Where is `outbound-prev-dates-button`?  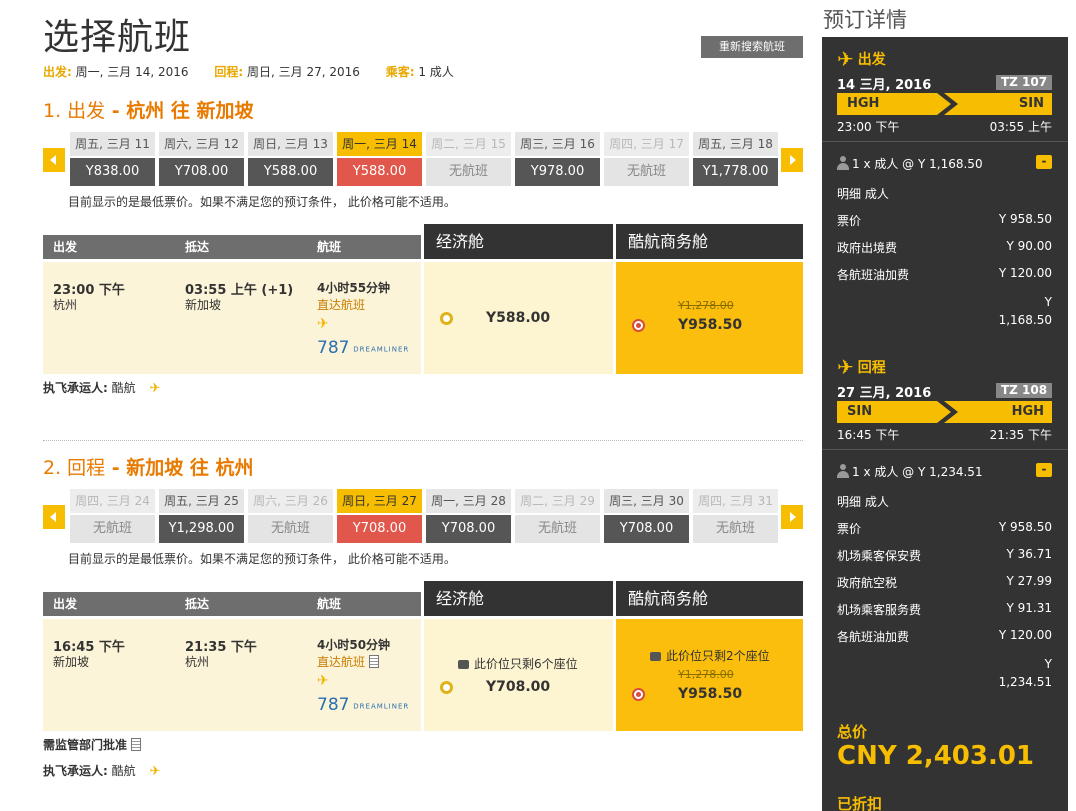 outbound-prev-dates-button is located at coordinates (54, 160).